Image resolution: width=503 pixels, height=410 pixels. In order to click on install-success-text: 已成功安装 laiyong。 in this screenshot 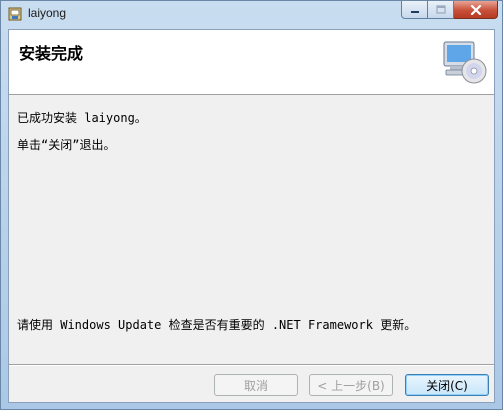, I will do `click(82, 118)`.